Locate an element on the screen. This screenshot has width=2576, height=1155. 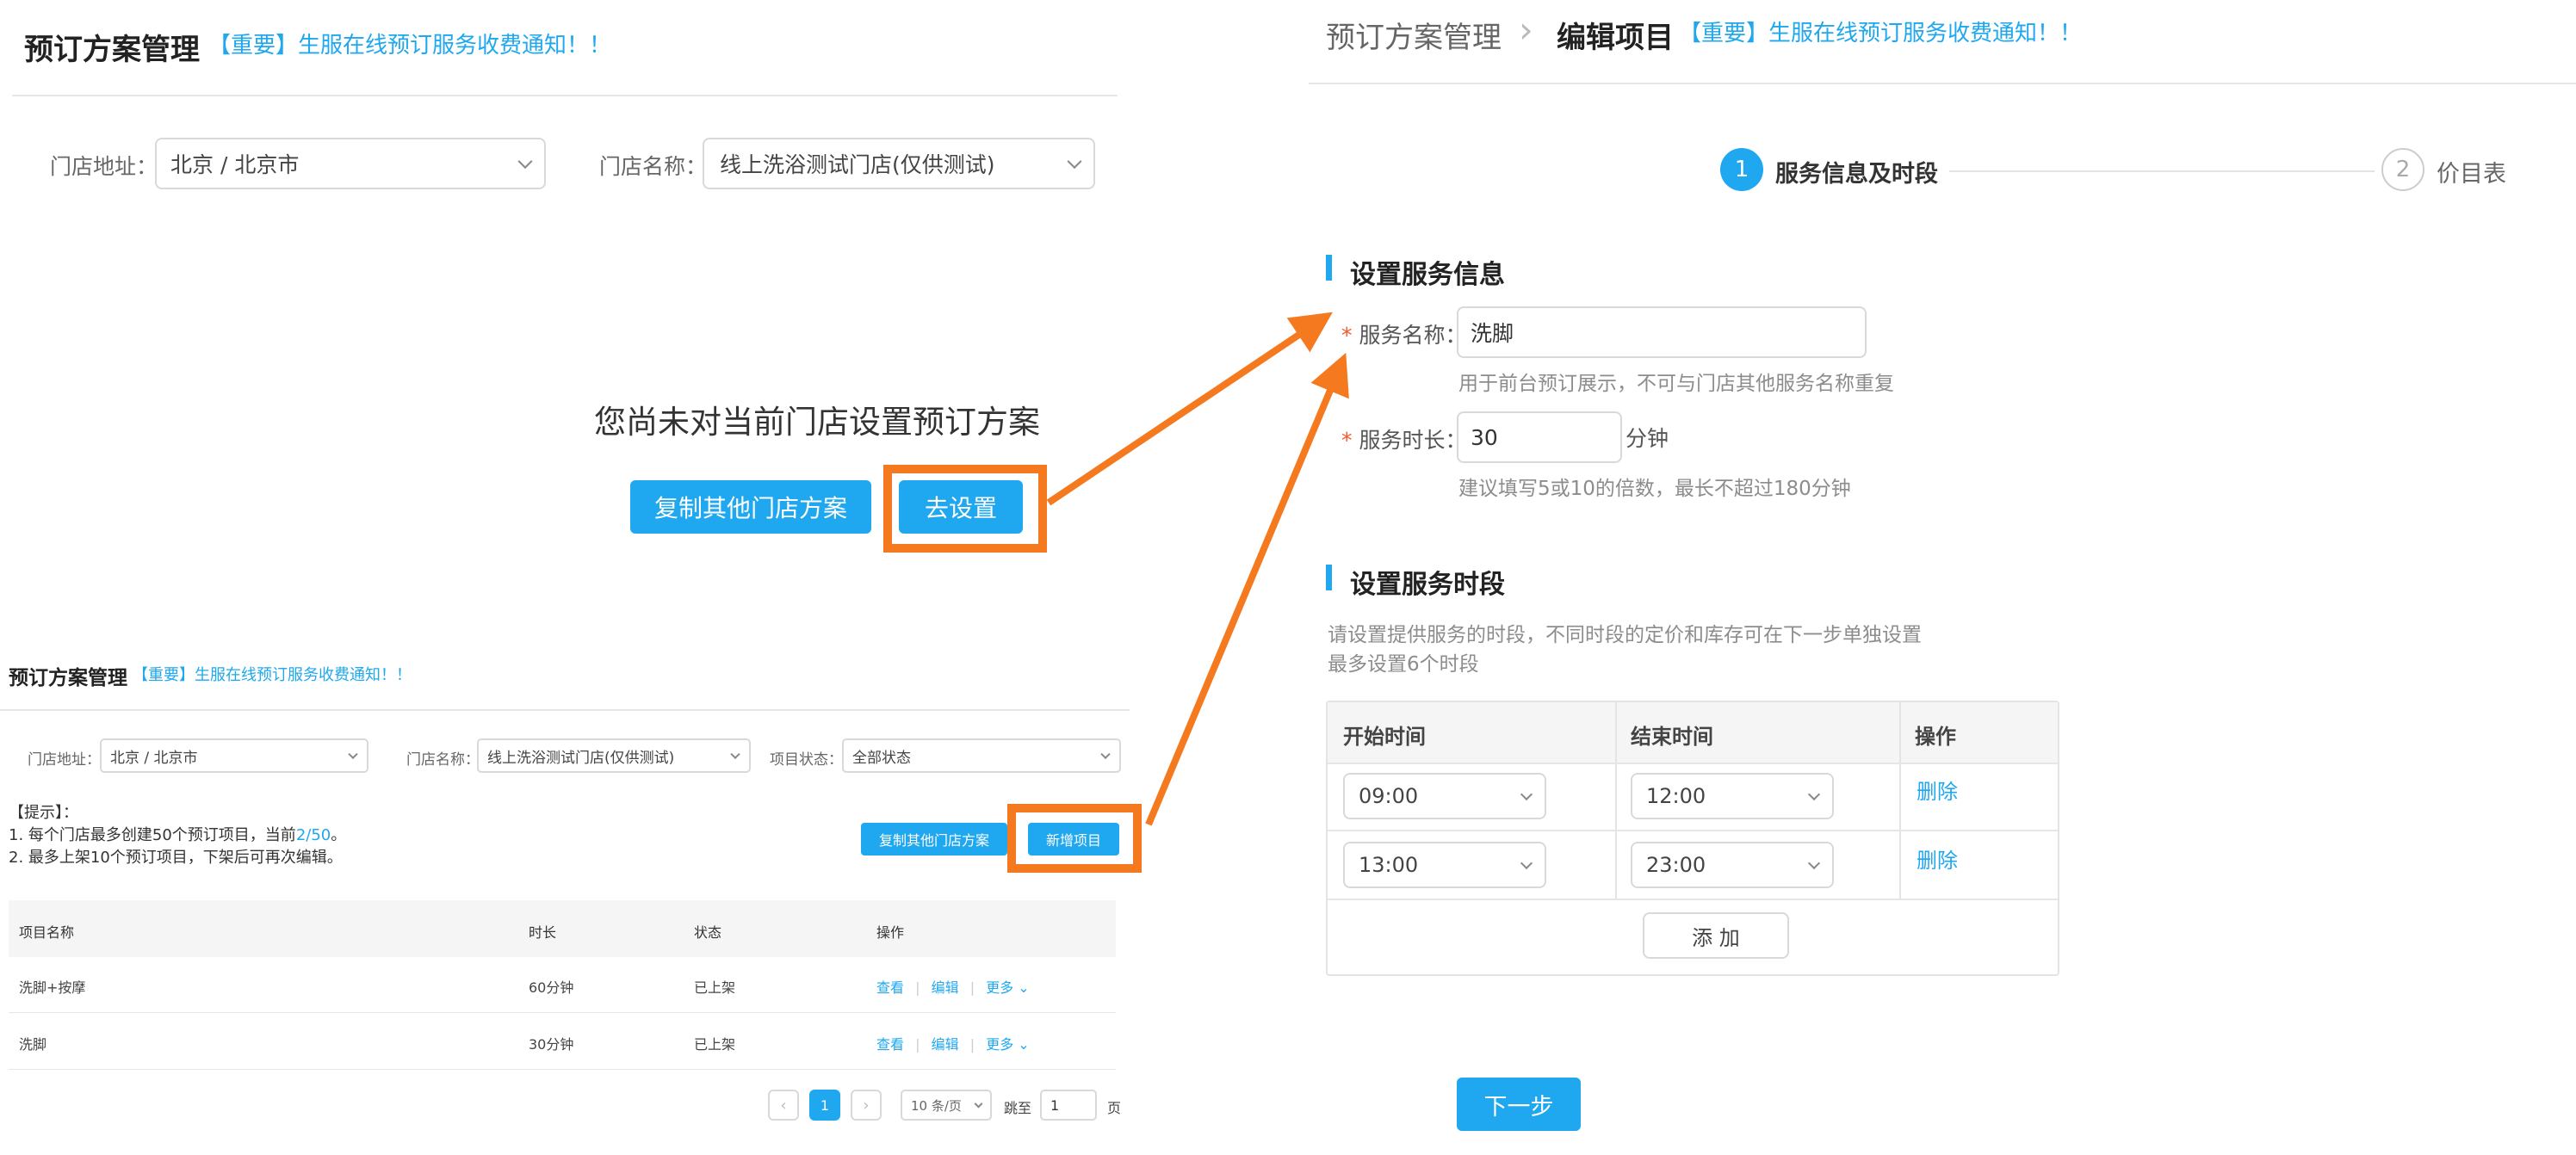
arrow-to-service-name is located at coordinates (1247, 589).